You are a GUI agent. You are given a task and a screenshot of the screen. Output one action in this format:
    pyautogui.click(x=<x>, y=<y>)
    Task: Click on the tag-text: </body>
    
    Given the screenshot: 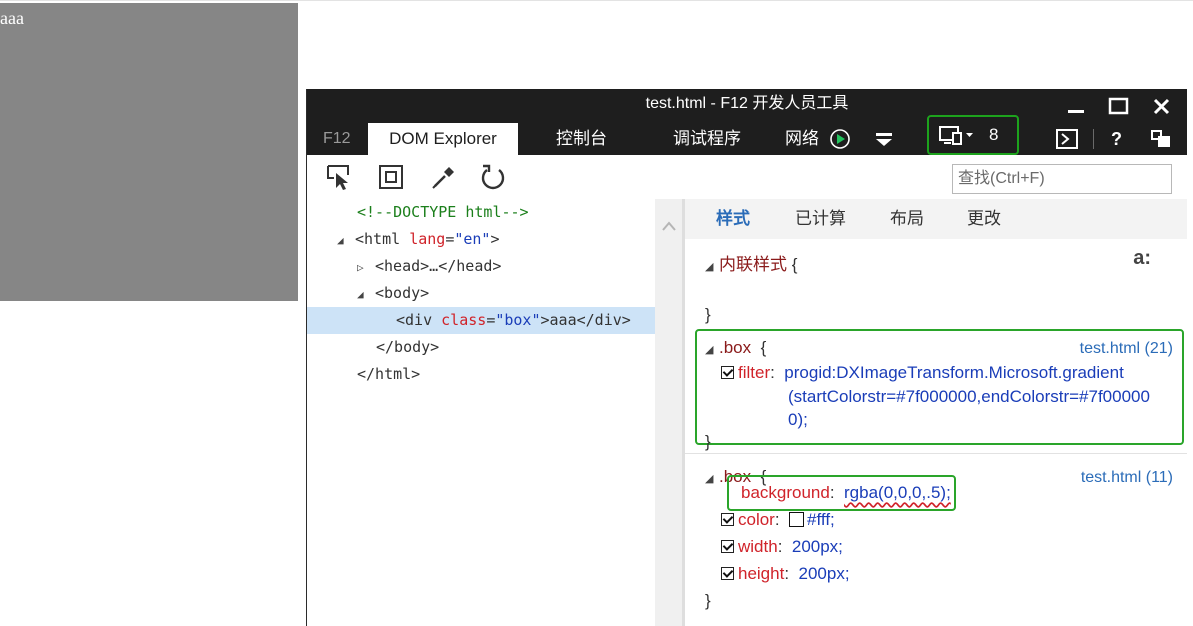 What is the action you would take?
    pyautogui.click(x=408, y=347)
    